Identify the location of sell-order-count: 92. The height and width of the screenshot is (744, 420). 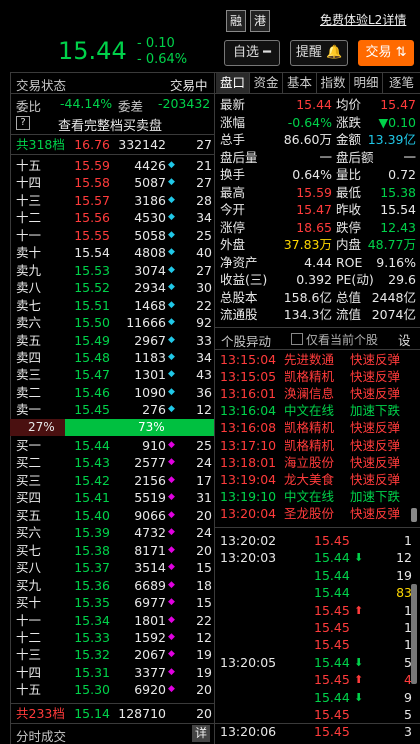
(204, 323).